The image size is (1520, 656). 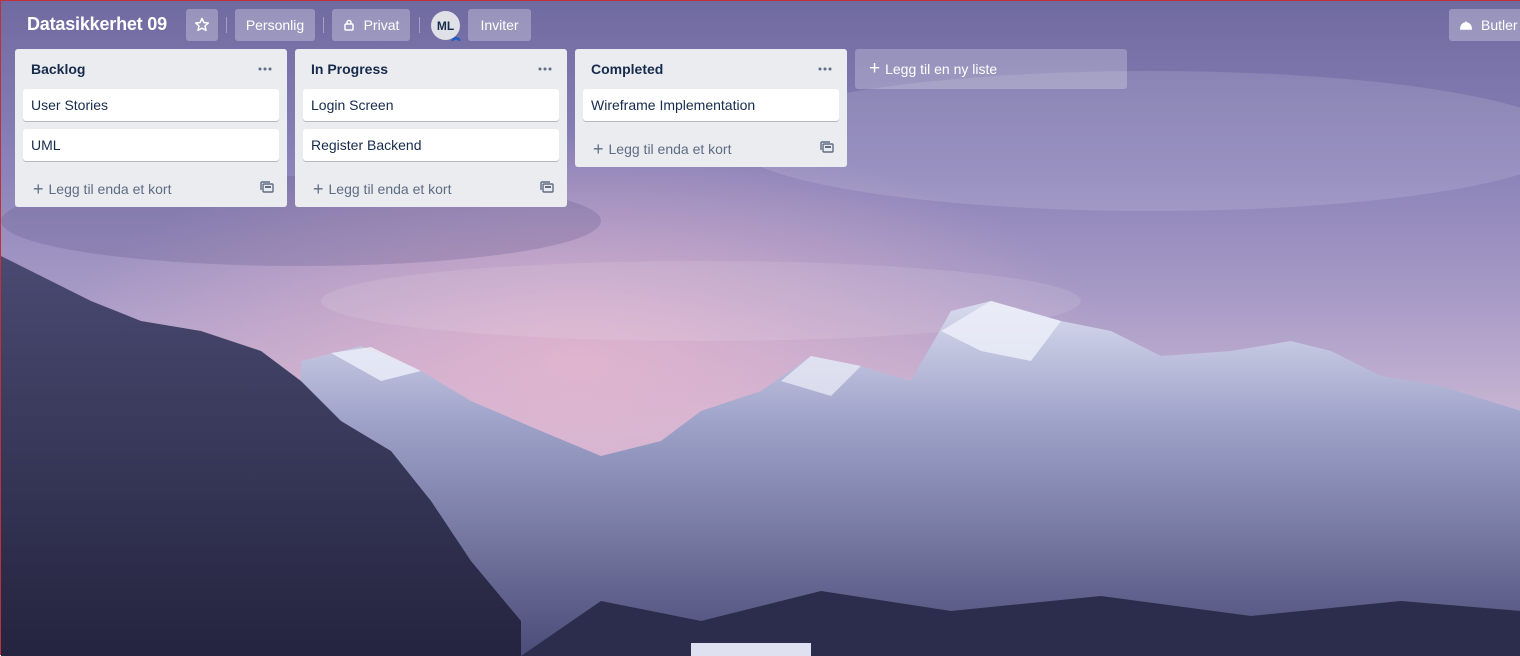 I want to click on card: UML, so click(x=151, y=145).